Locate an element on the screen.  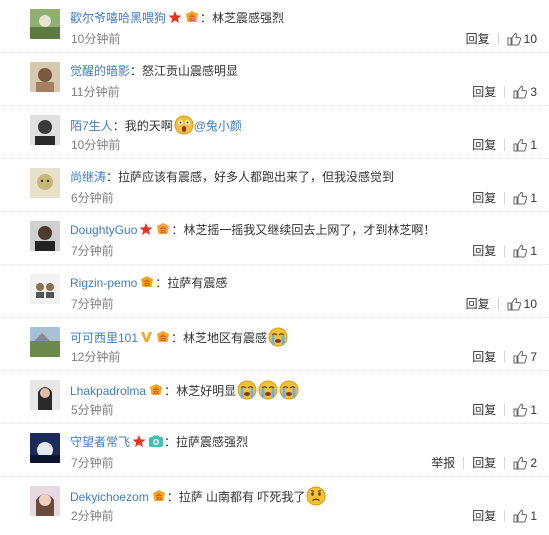
like-count: 2 is located at coordinates (533, 463).